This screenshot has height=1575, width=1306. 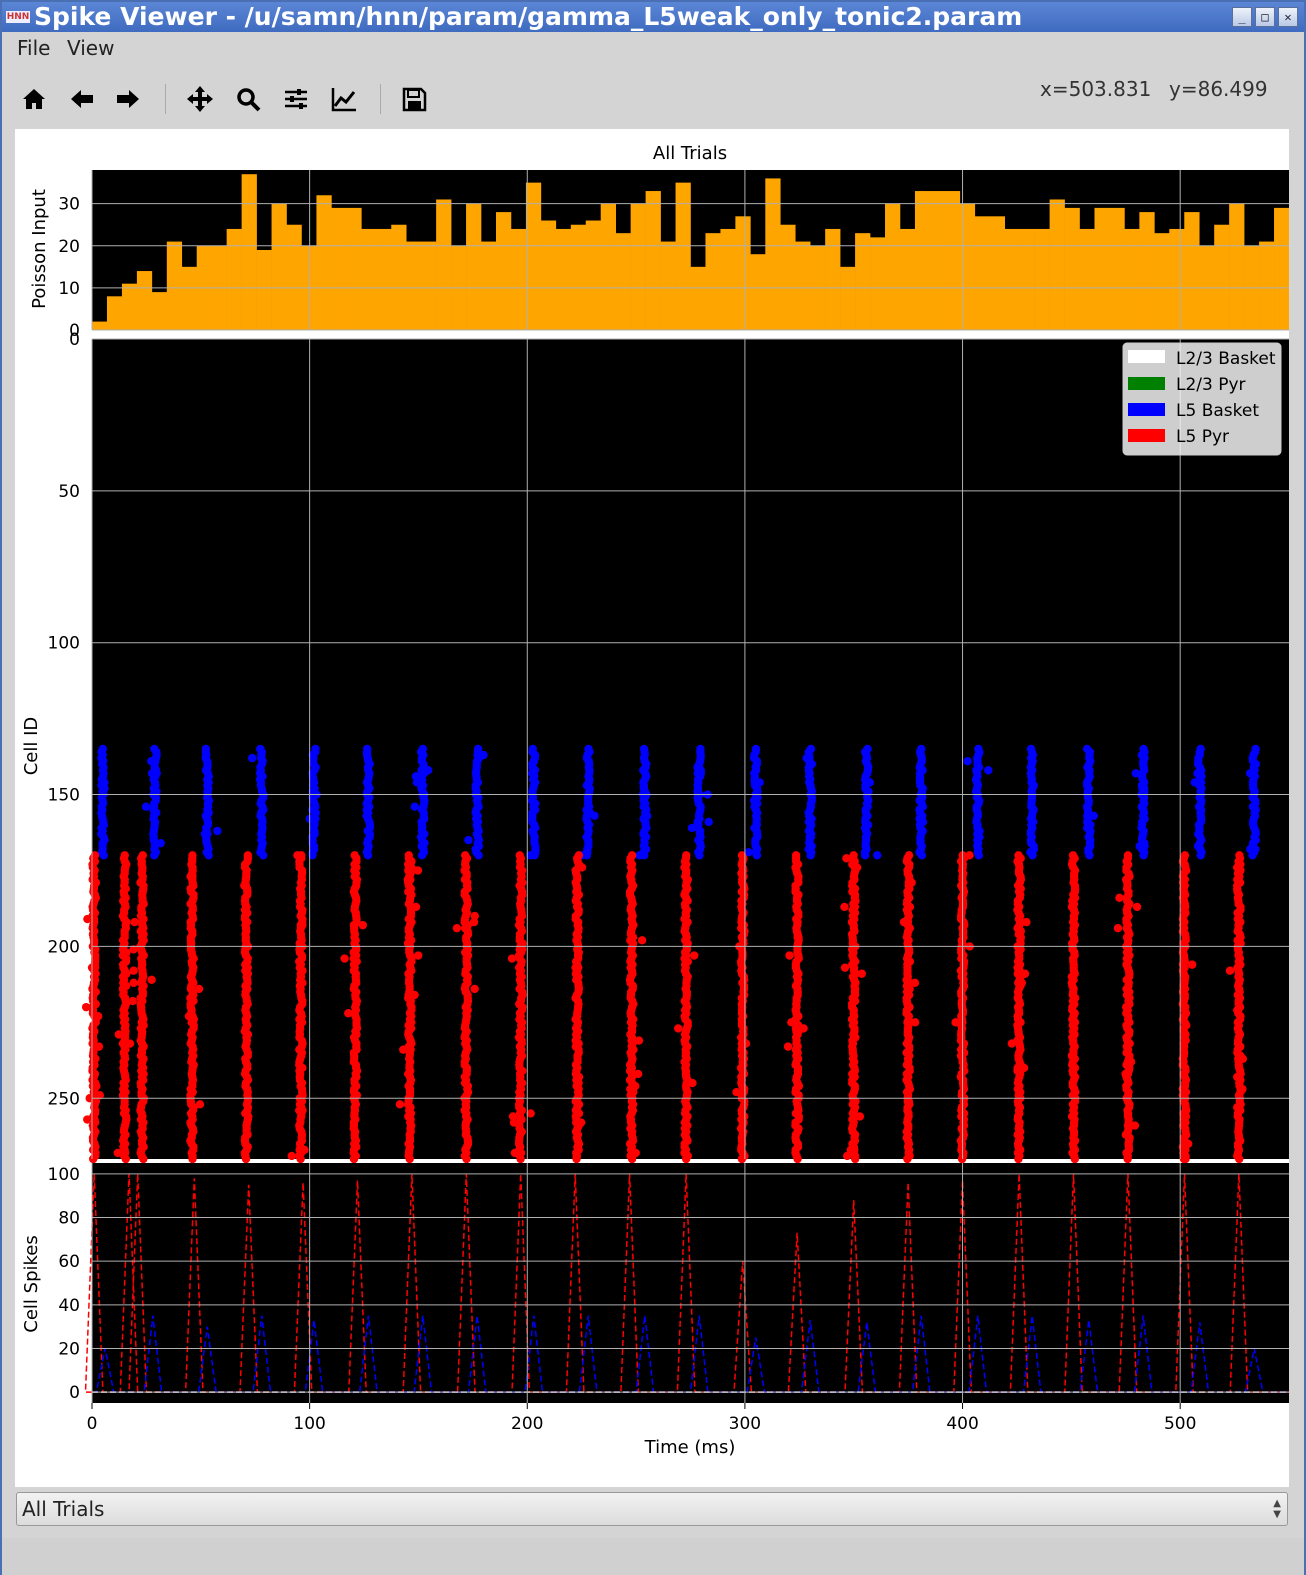 I want to click on minimize-button: _, so click(x=1242, y=17).